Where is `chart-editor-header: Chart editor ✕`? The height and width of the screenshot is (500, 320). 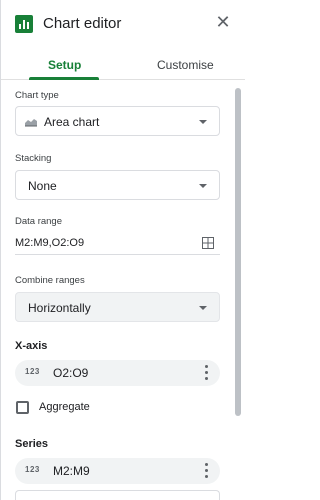
chart-editor-header: Chart editor ✕ is located at coordinates (123, 24).